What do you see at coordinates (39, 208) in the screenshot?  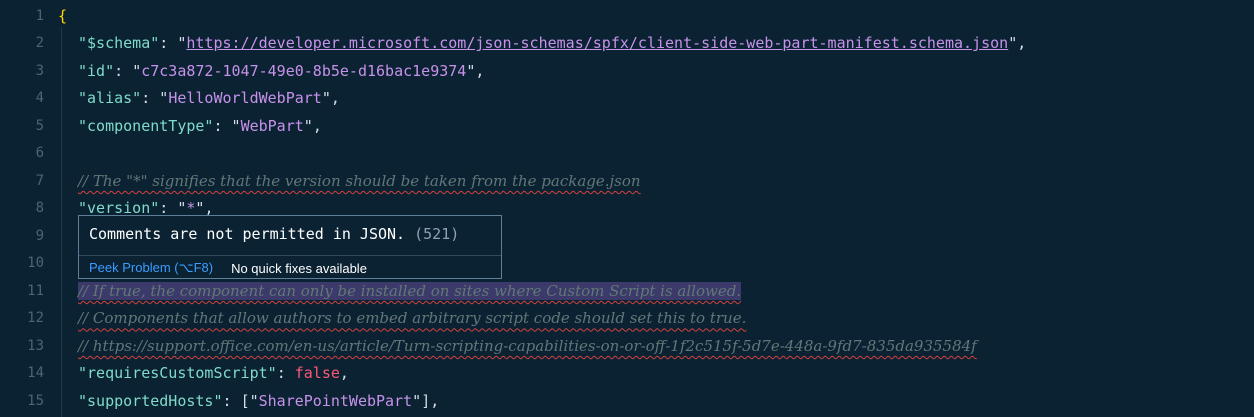 I see `line-number: 8` at bounding box center [39, 208].